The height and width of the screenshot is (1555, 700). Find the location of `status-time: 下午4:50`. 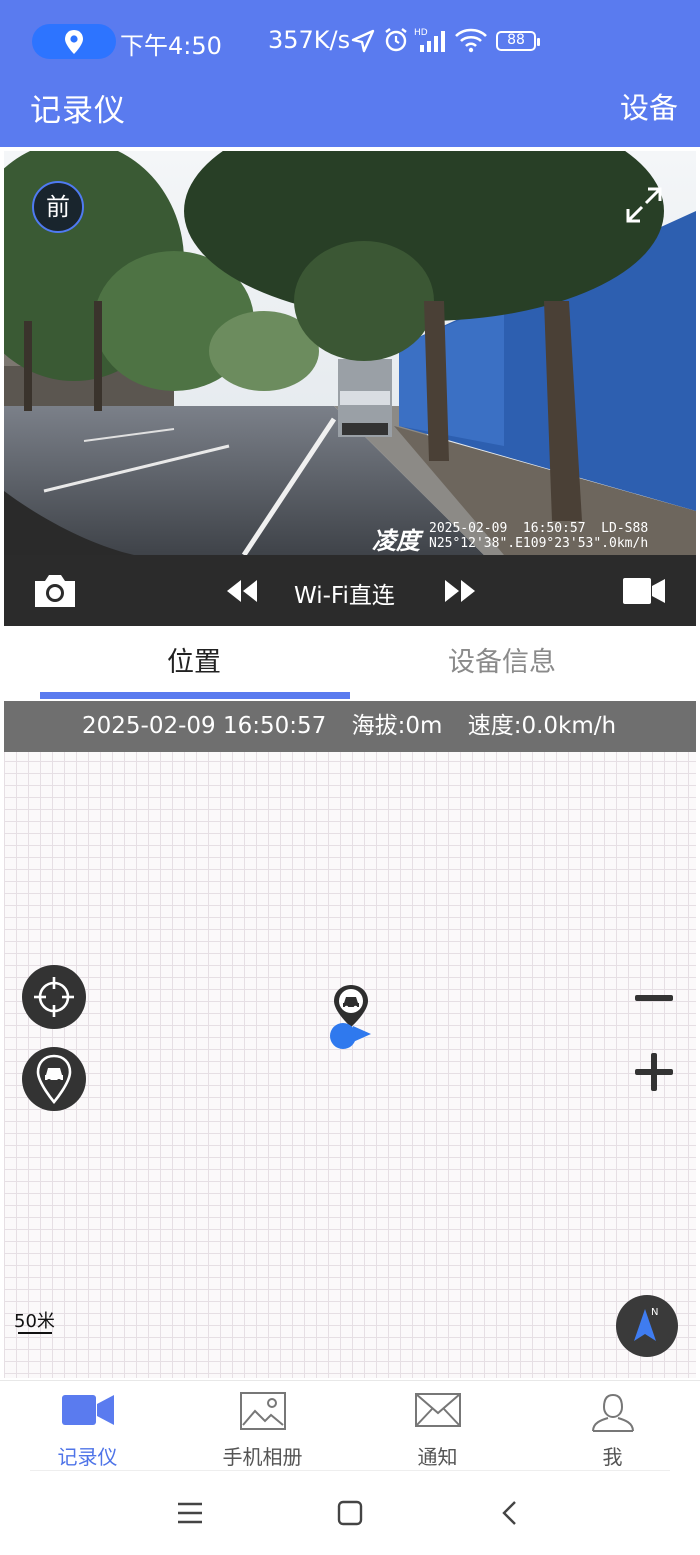

status-time: 下午4:50 is located at coordinates (171, 46).